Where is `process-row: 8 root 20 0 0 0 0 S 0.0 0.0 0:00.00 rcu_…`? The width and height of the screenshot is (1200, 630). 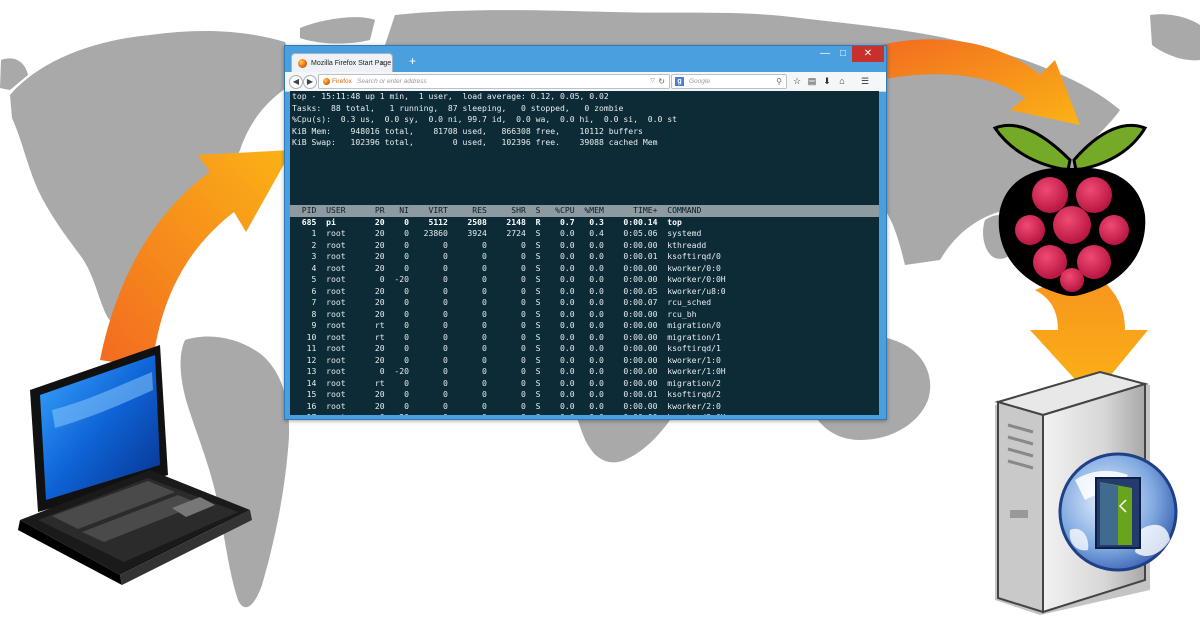 process-row: 8 root 20 0 0 0 0 S 0.0 0.0 0:00.00 rcu_… is located at coordinates (519, 313).